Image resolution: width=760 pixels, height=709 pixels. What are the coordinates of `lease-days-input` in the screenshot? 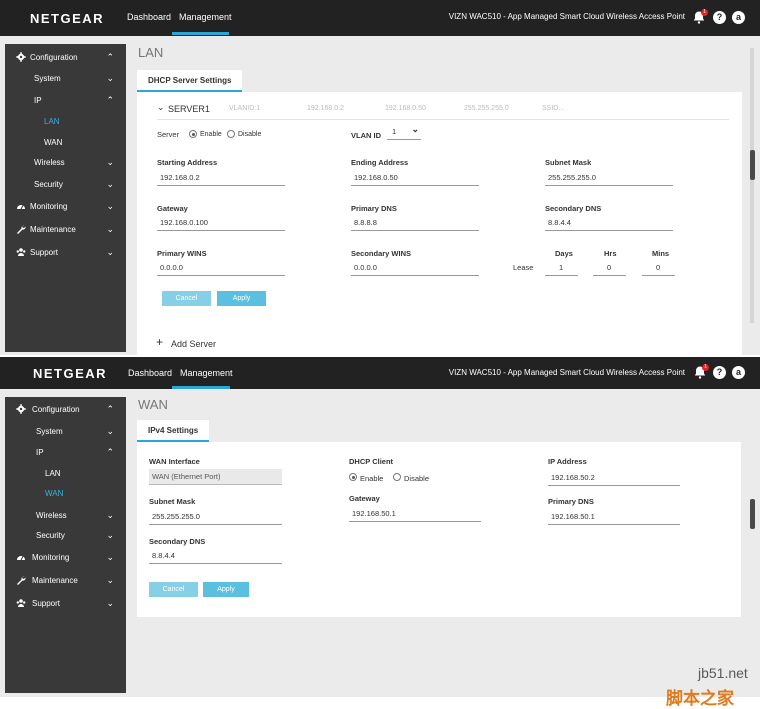 It's located at (561, 268).